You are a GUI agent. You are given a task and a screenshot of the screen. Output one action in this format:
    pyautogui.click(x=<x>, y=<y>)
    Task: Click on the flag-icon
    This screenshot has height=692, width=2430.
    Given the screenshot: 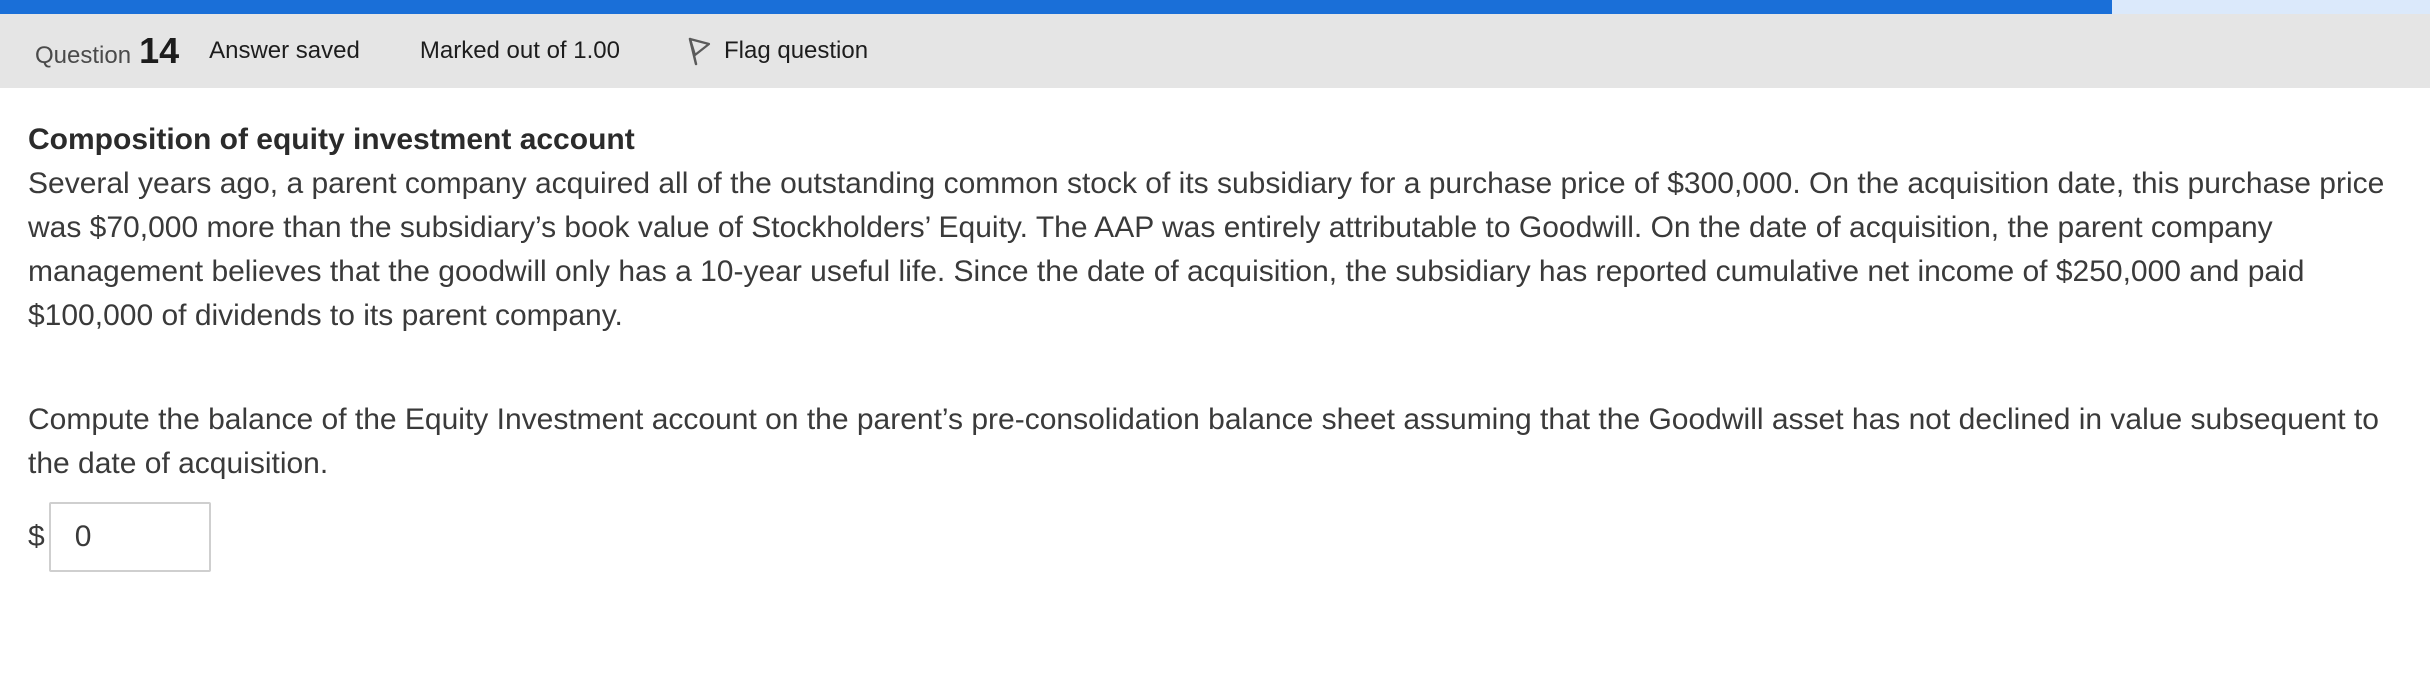 What is the action you would take?
    pyautogui.click(x=699, y=51)
    